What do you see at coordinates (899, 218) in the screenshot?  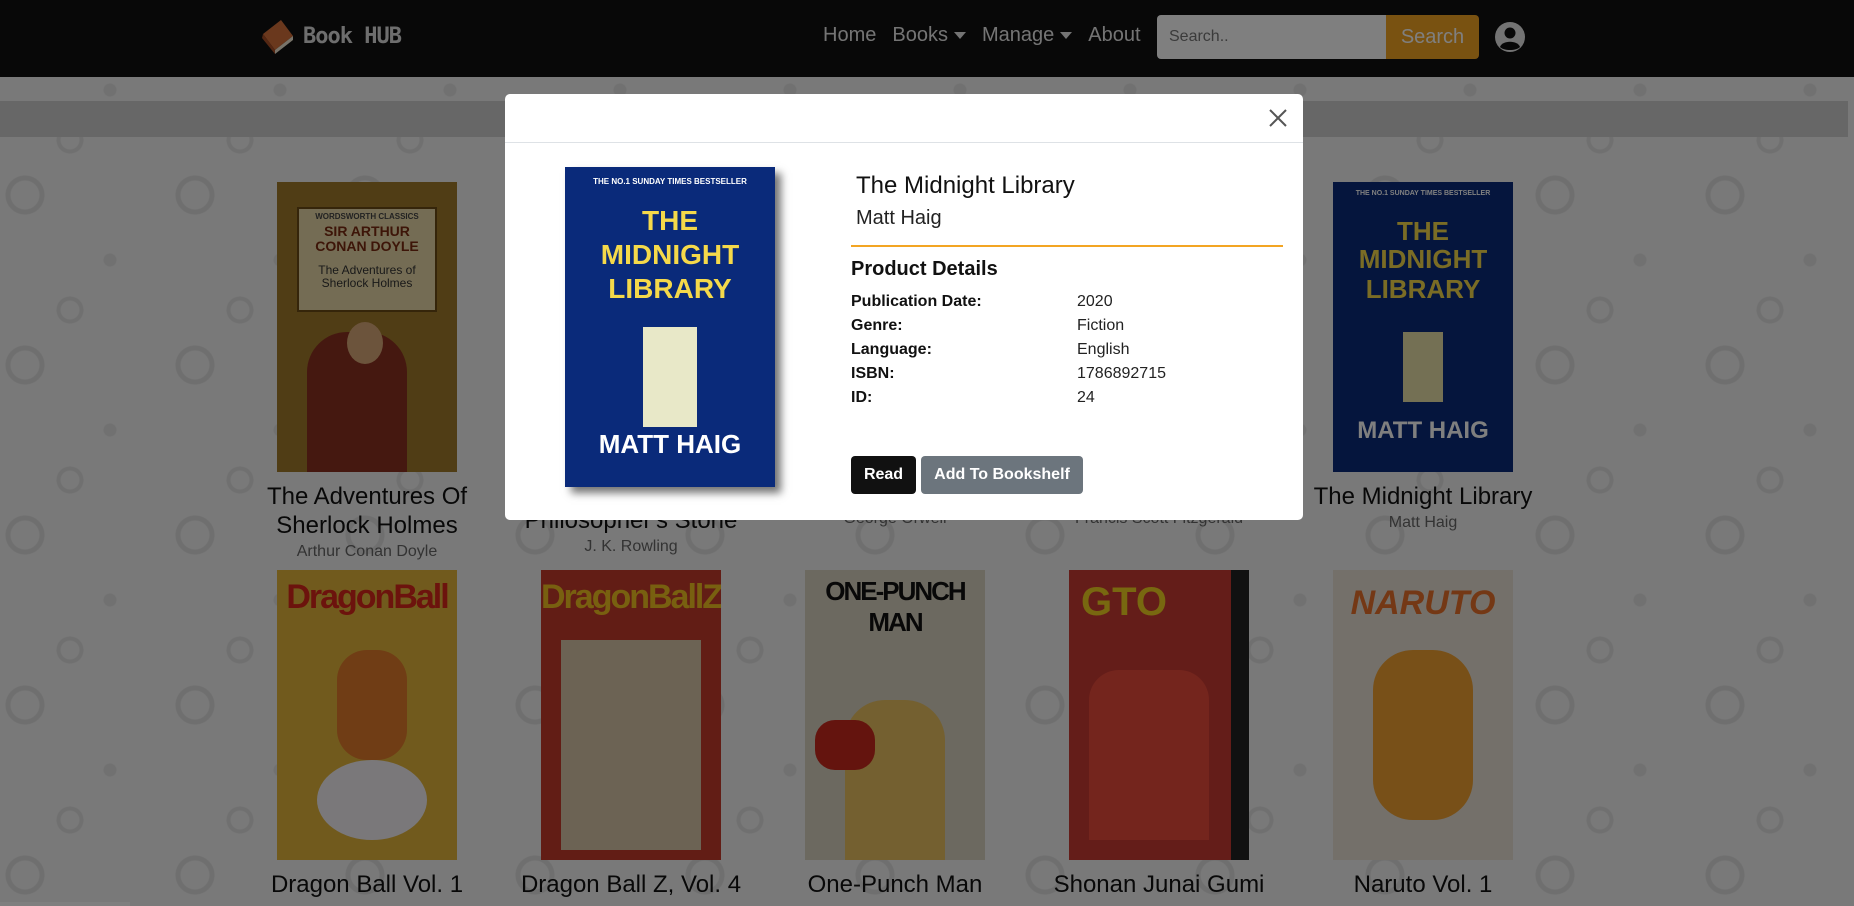 I see `detail-author: Matt Haig` at bounding box center [899, 218].